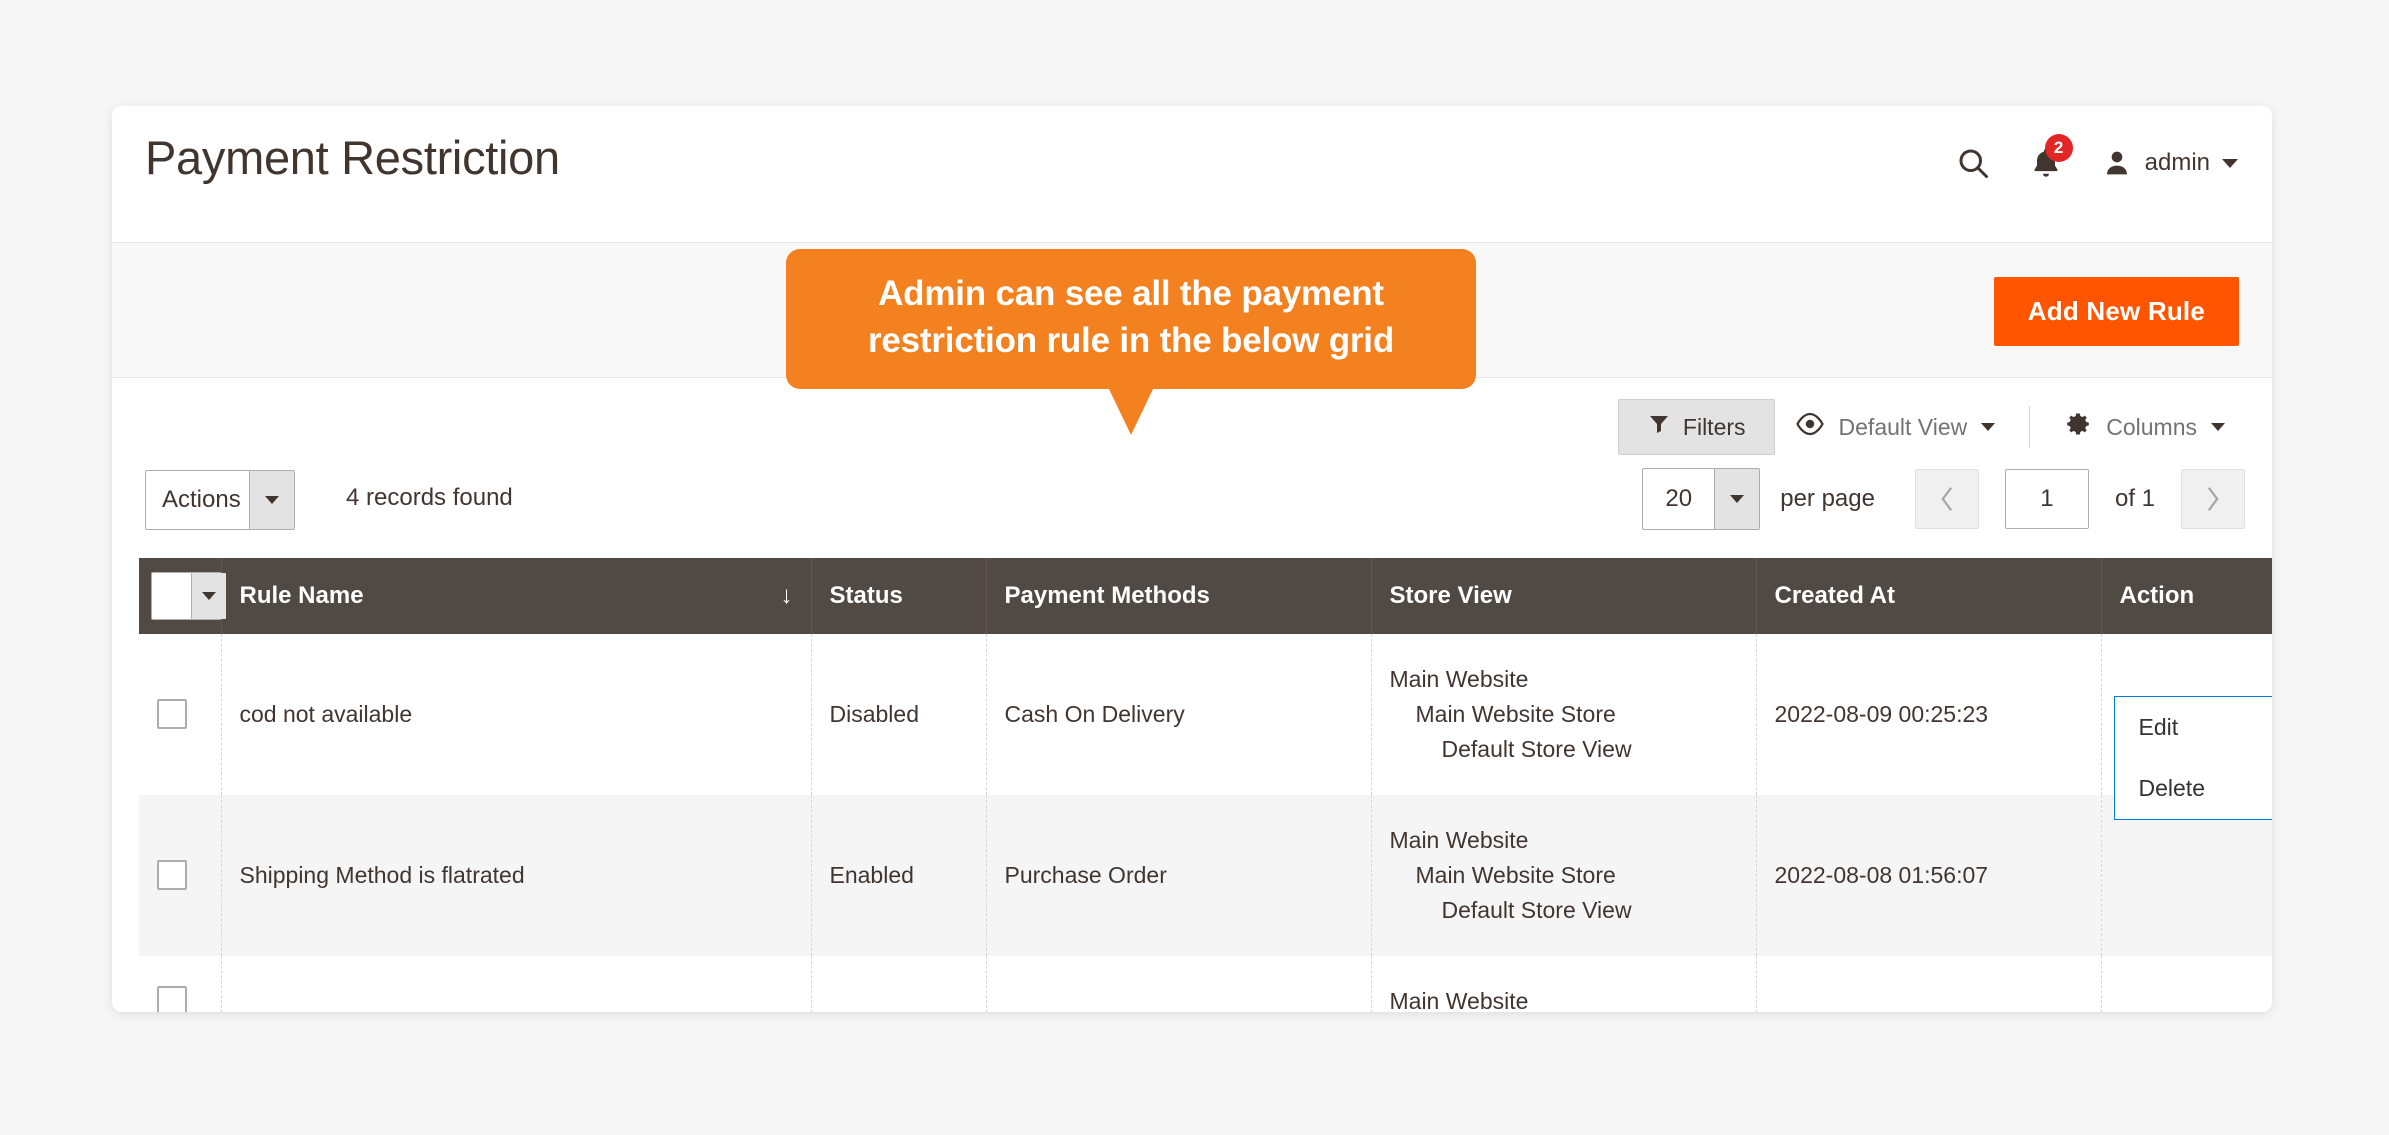  What do you see at coordinates (1929, 875) in the screenshot?
I see `cell-created-at: 2022-08-08 01:56:07` at bounding box center [1929, 875].